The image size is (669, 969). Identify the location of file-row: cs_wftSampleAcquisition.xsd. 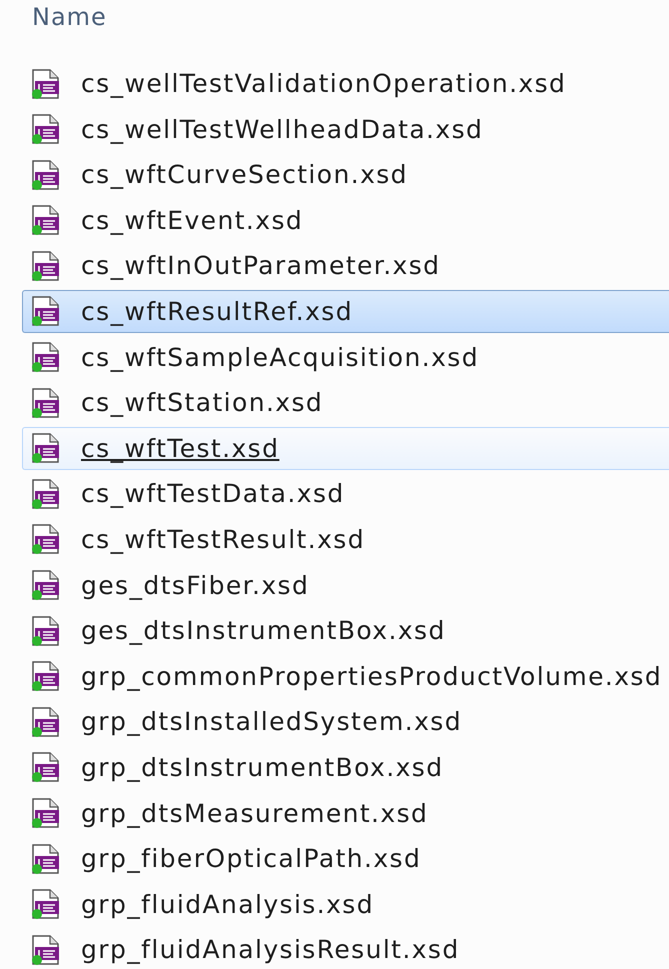
(345, 357).